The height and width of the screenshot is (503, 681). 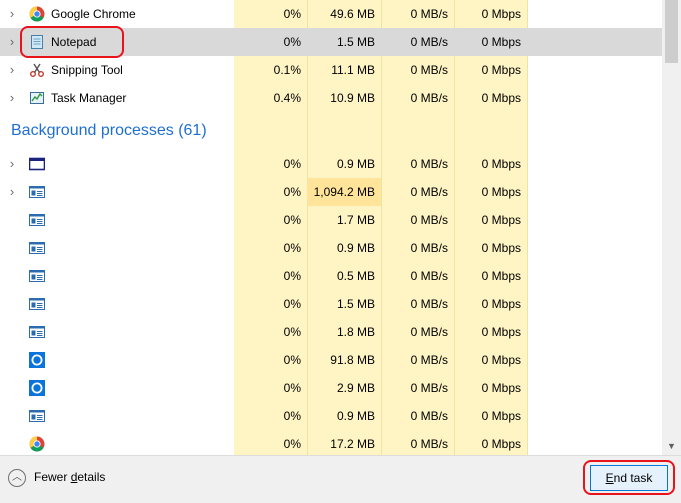 What do you see at coordinates (352, 360) in the screenshot?
I see `memory-value: 91.8 MB` at bounding box center [352, 360].